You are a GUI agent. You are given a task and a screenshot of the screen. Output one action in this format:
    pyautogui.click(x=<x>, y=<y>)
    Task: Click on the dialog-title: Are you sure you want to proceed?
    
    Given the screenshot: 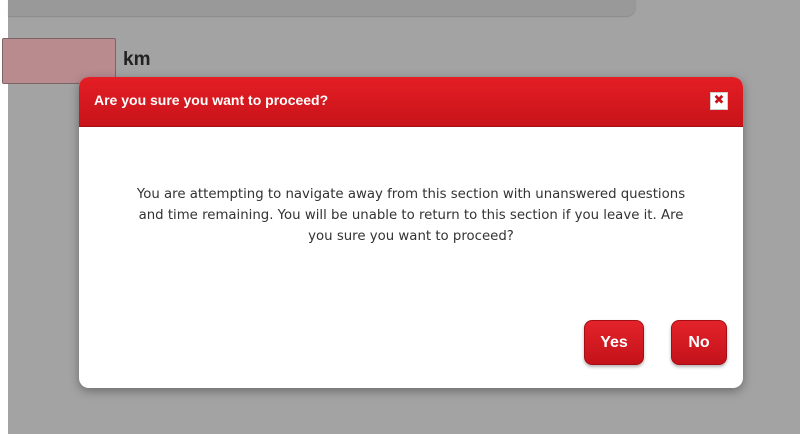 What is the action you would take?
    pyautogui.click(x=211, y=100)
    